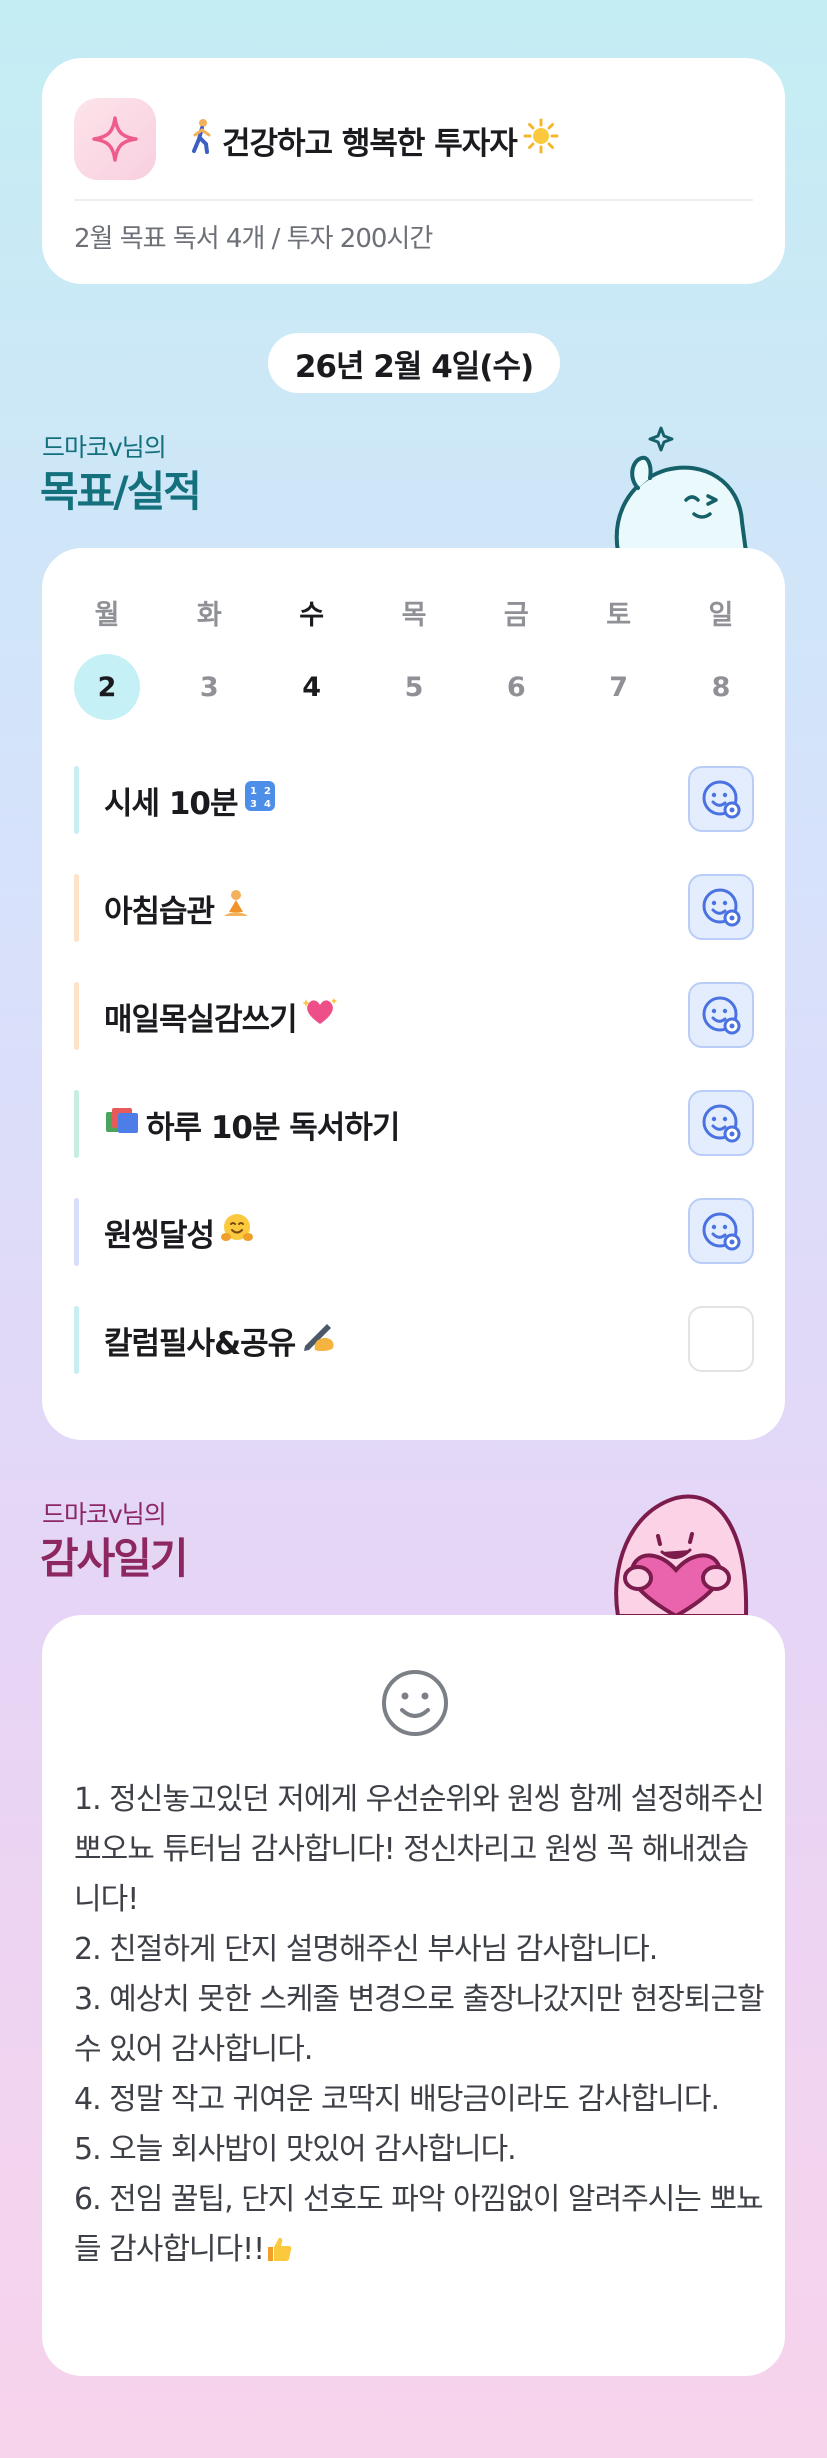 The height and width of the screenshot is (2458, 827). Describe the element at coordinates (209, 687) in the screenshot. I see `date-cell: 3` at that location.